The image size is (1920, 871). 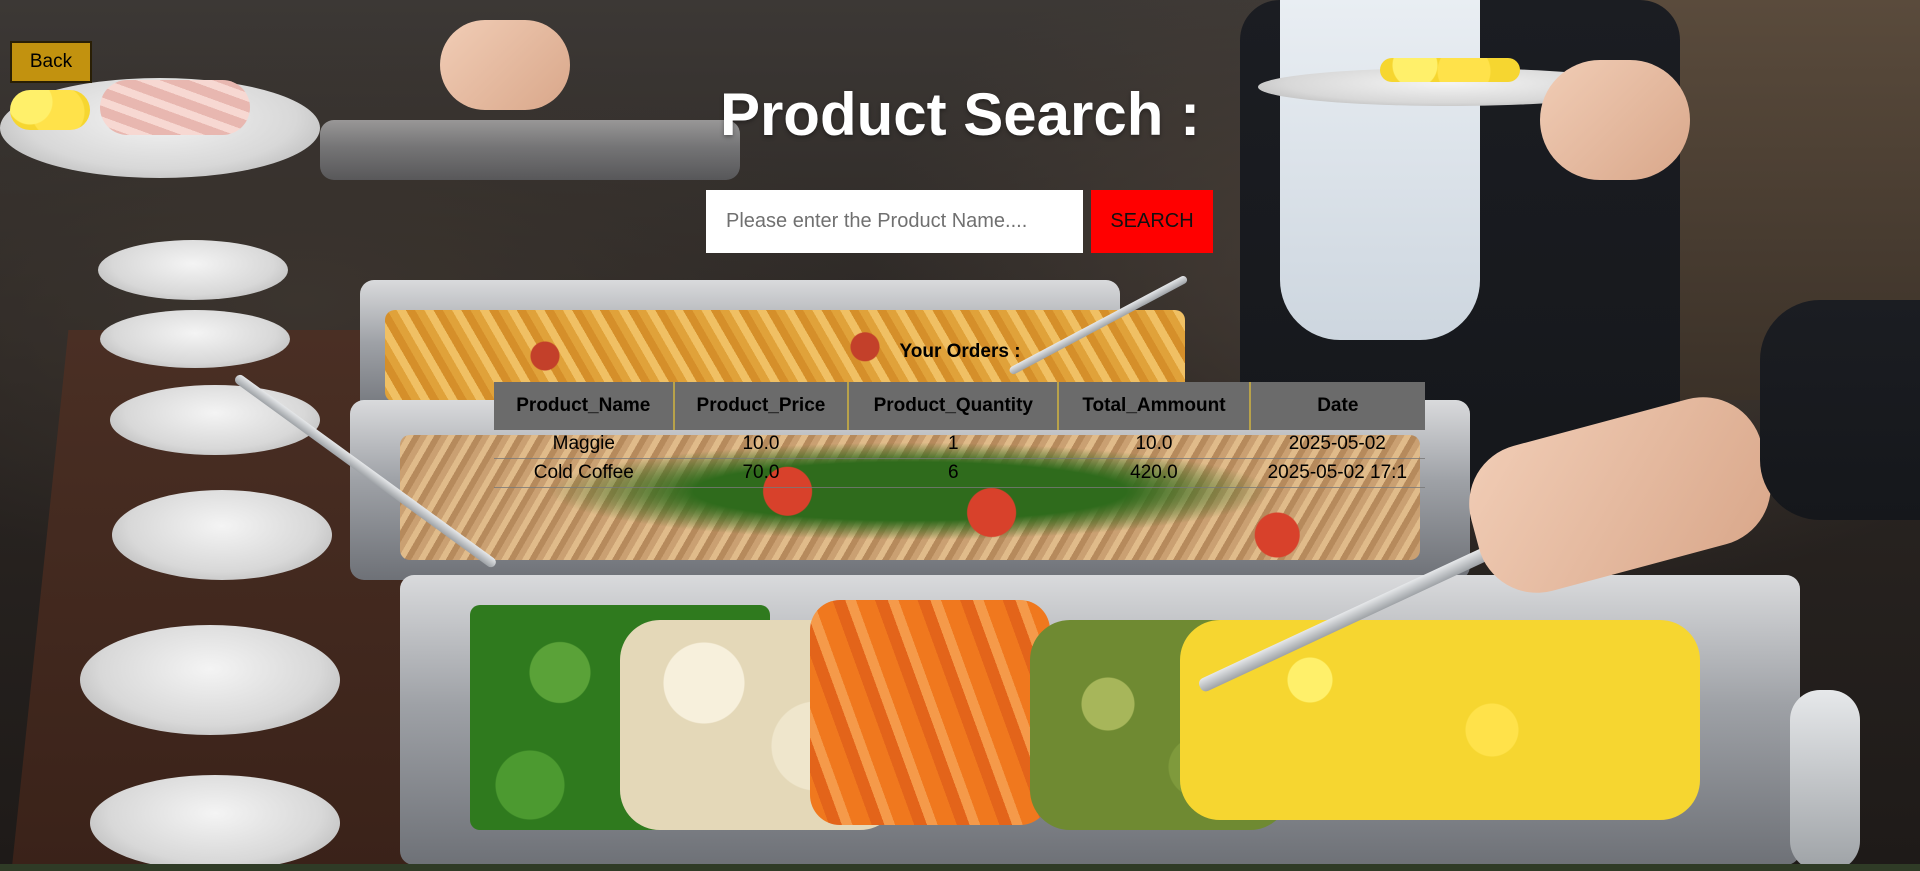 What do you see at coordinates (1840, 410) in the screenshot?
I see `background-arm` at bounding box center [1840, 410].